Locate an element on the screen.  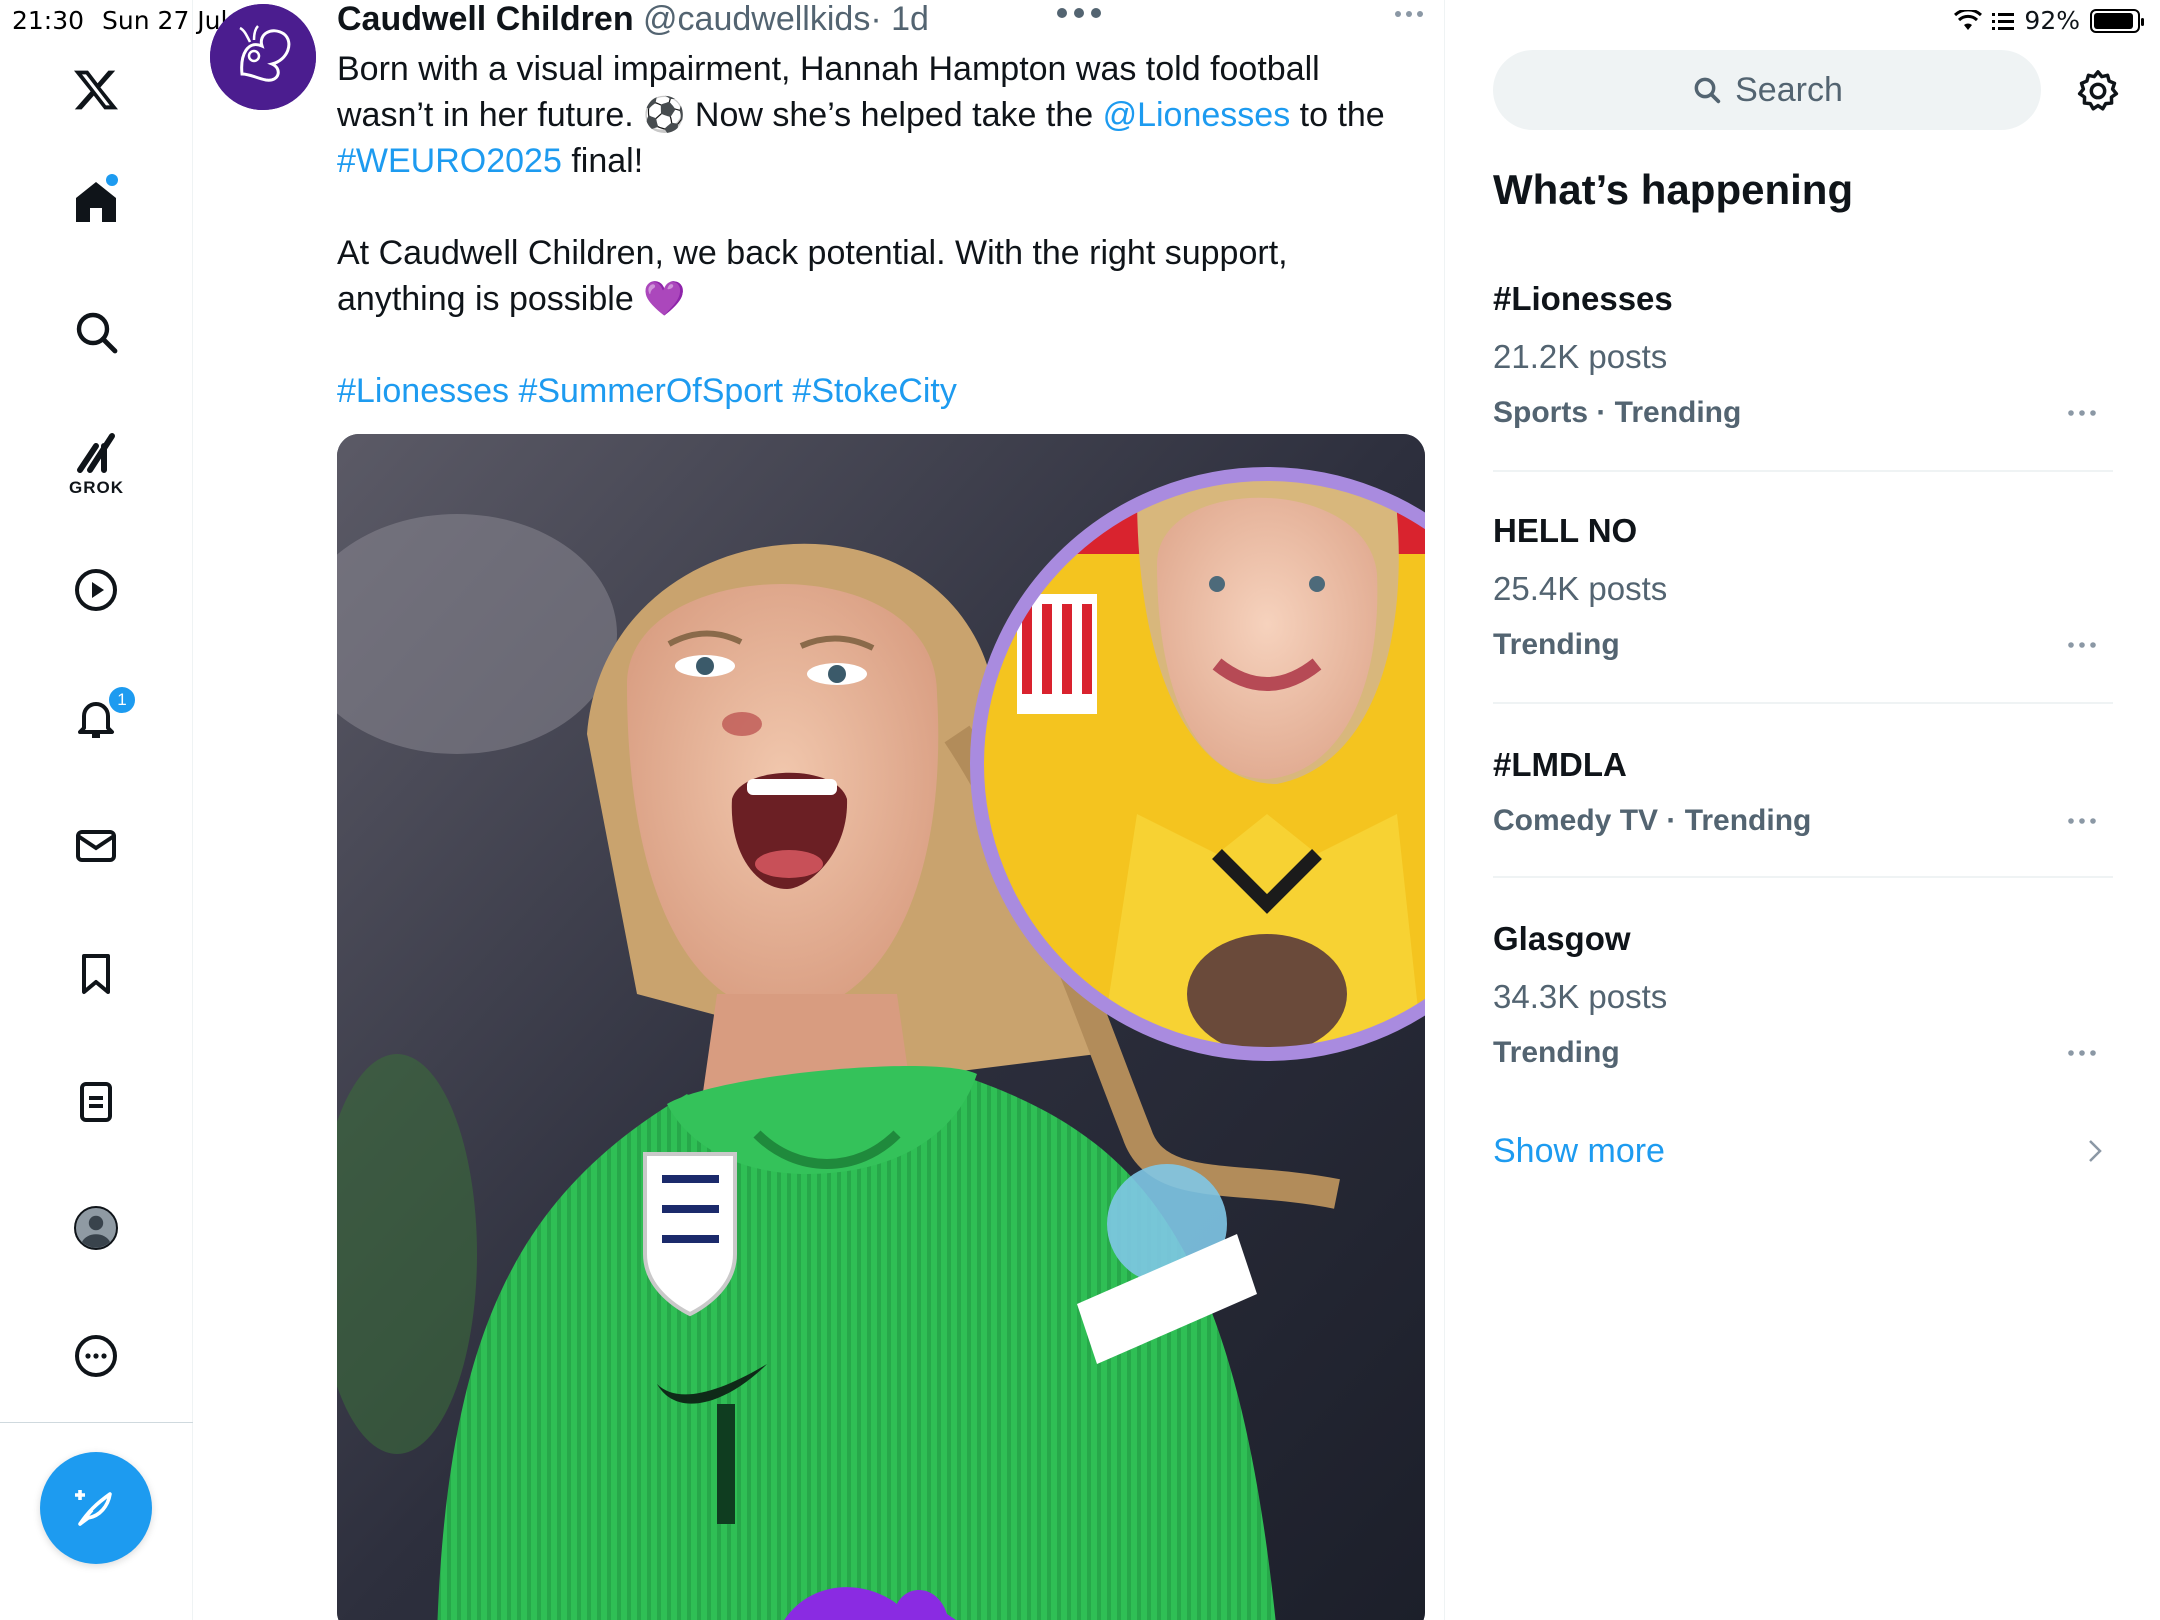
trend-meta: Sports · Trending is located at coordinates (1617, 412).